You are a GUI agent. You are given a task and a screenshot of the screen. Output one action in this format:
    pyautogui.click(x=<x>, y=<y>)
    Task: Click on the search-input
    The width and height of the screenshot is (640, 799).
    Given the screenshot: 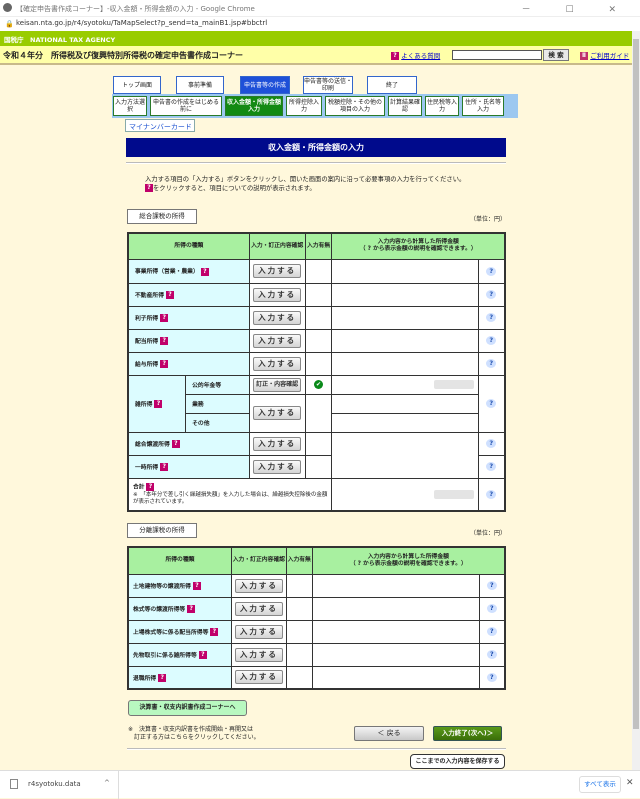 What is the action you would take?
    pyautogui.click(x=497, y=55)
    